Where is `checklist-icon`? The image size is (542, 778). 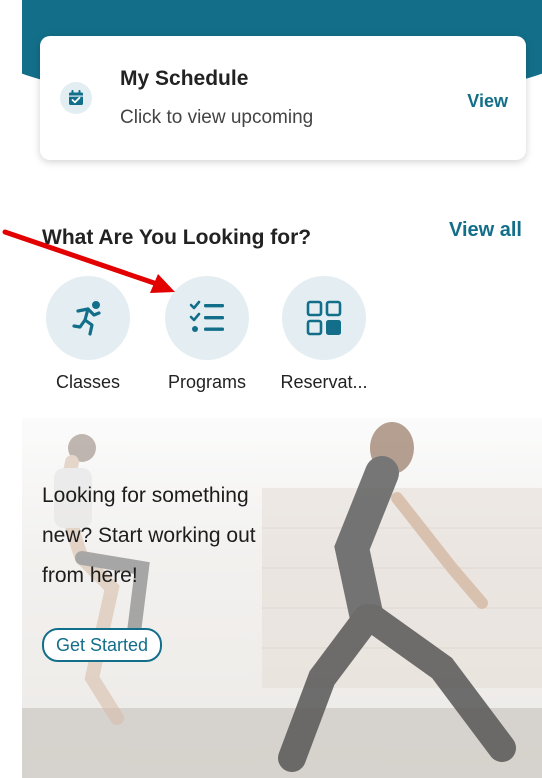 checklist-icon is located at coordinates (207, 318).